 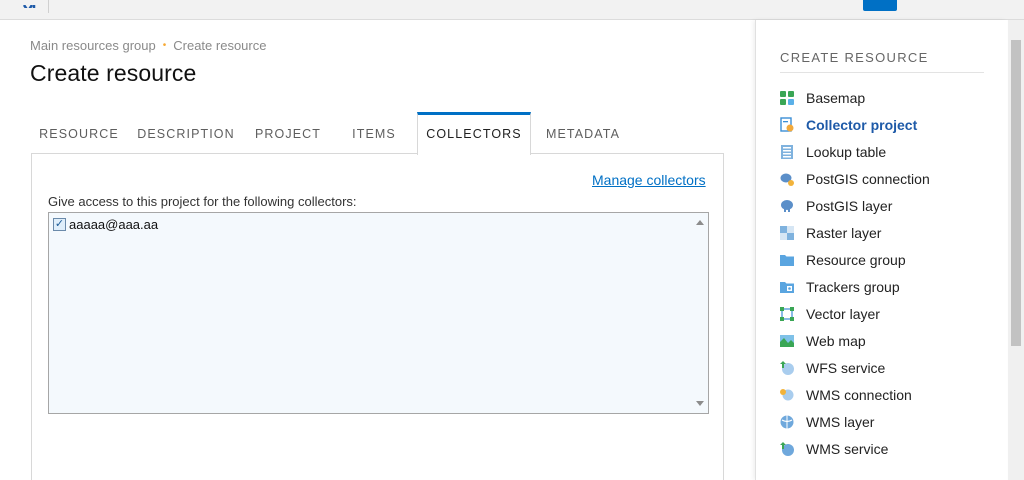 I want to click on tab-items: ITEMS, so click(x=374, y=133).